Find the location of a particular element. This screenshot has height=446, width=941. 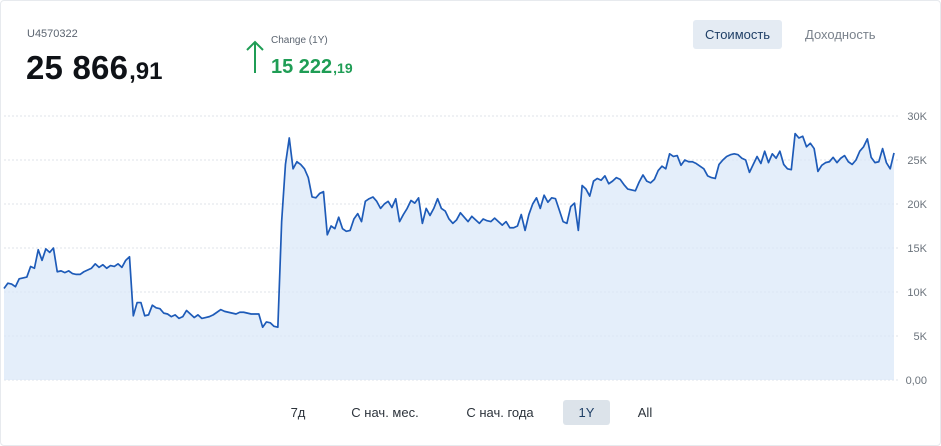

toggle-value-button: Стоимость is located at coordinates (738, 34).